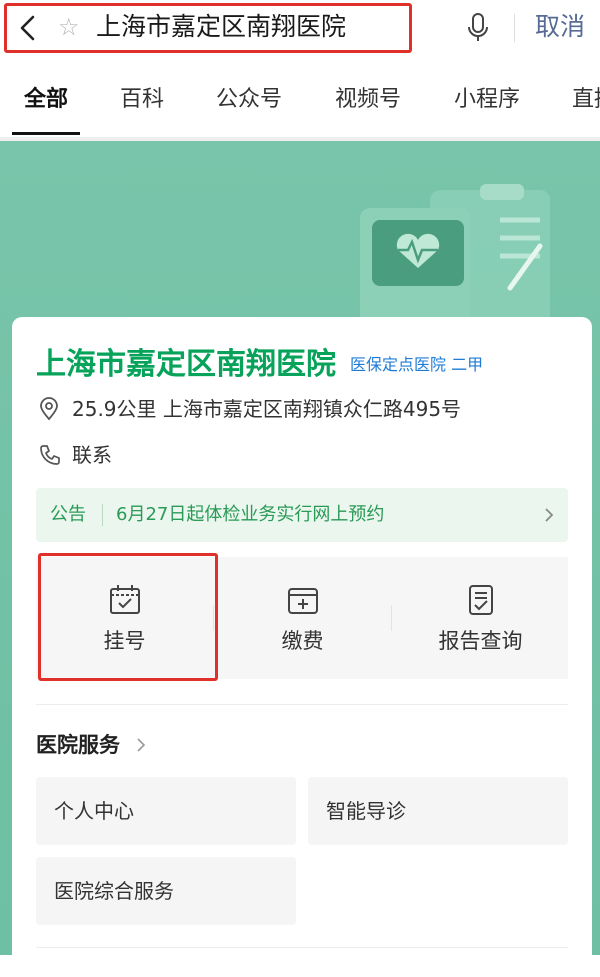 This screenshot has width=600, height=977. Describe the element at coordinates (303, 601) in the screenshot. I see `wallet-icon` at that location.